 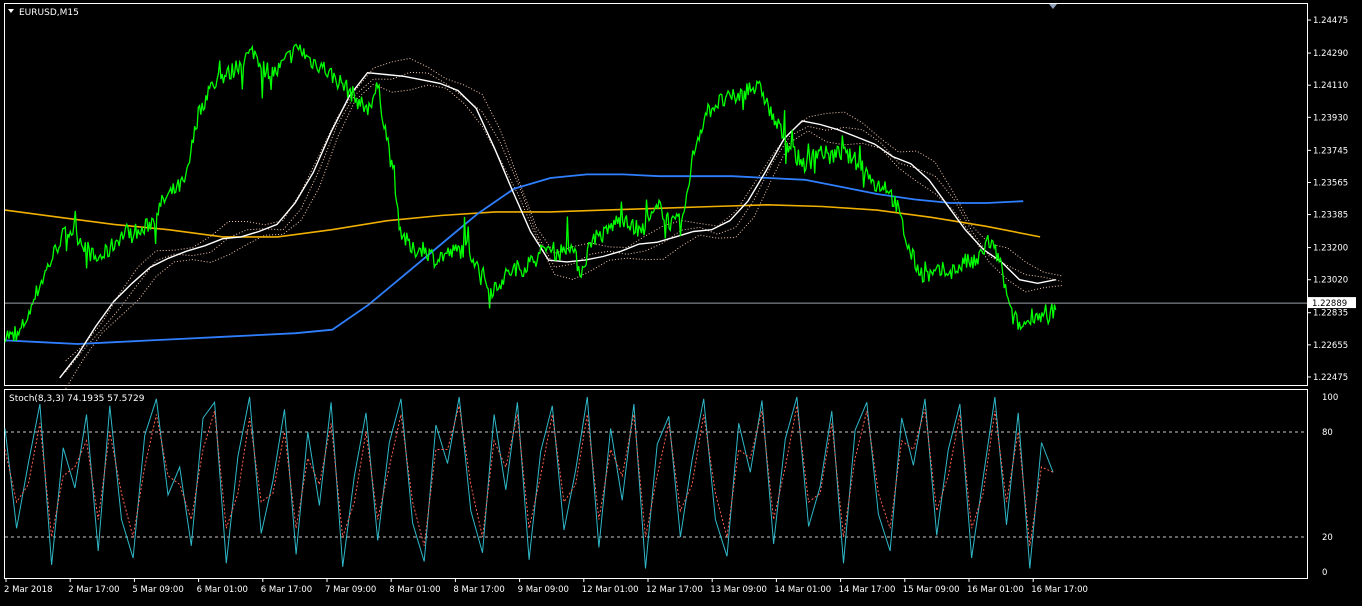 What do you see at coordinates (28, 590) in the screenshot?
I see `time-tick-label: 2 Mar 2018` at bounding box center [28, 590].